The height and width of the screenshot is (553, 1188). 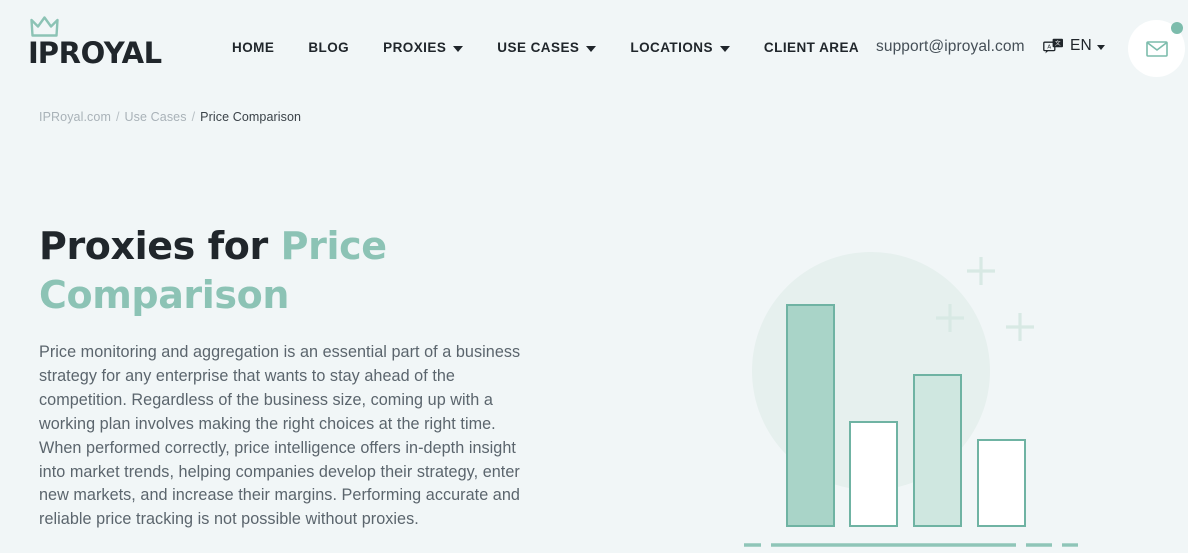 I want to click on contact-mail-button, so click(x=1156, y=48).